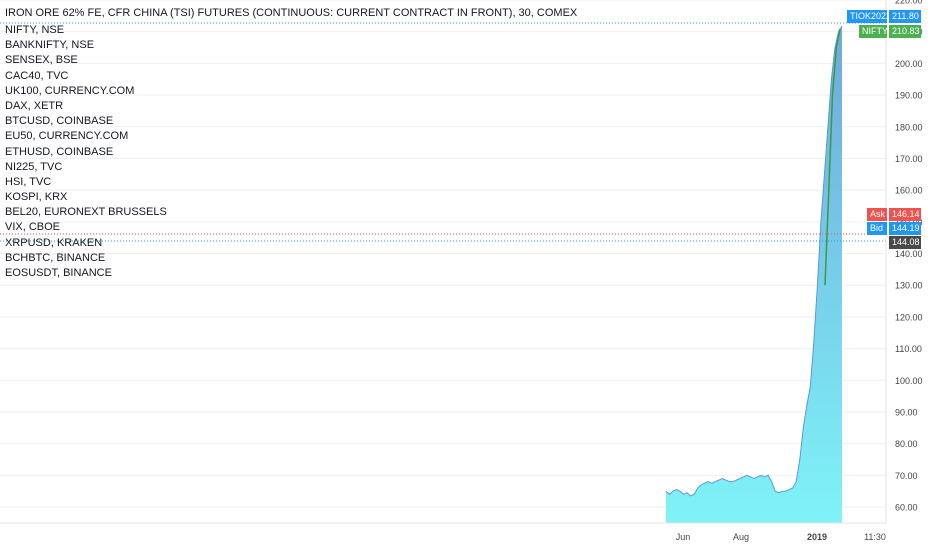 The image size is (932, 550). I want to click on y-tick-label: 180.00, so click(909, 127).